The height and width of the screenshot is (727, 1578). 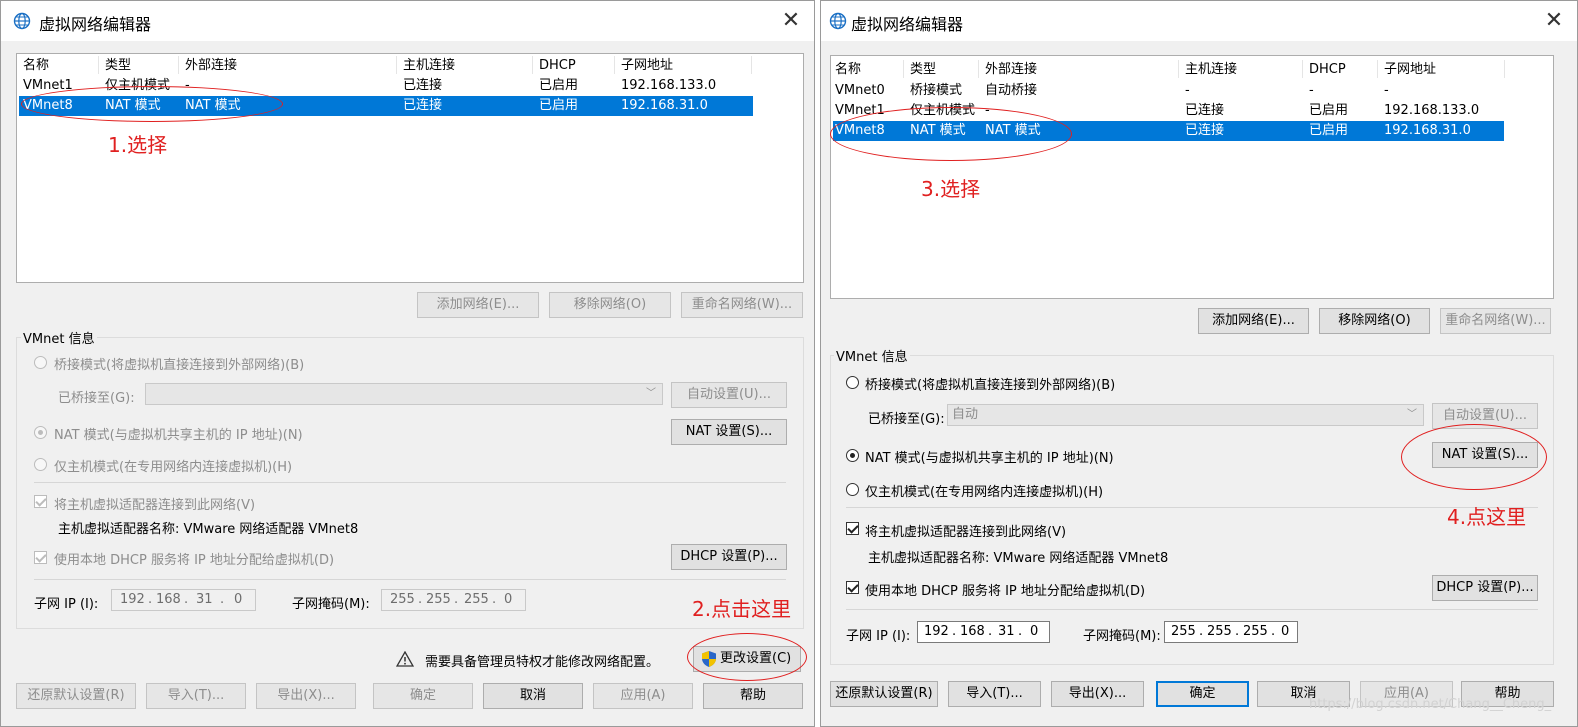 I want to click on annotation-step-2: 2.点击这里, so click(x=742, y=609).